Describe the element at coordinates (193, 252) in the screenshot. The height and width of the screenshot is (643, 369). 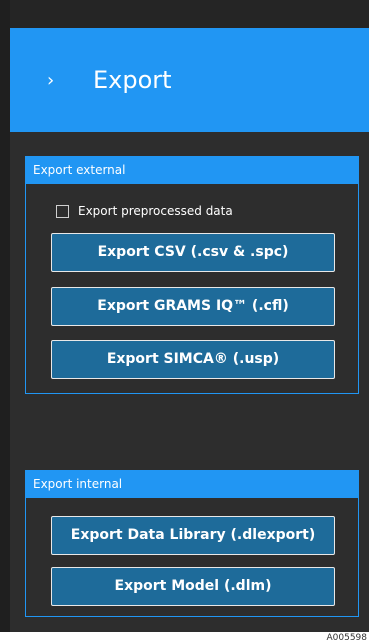
I see `export-csv-button: Export CSV (.csv & .spc)` at that location.